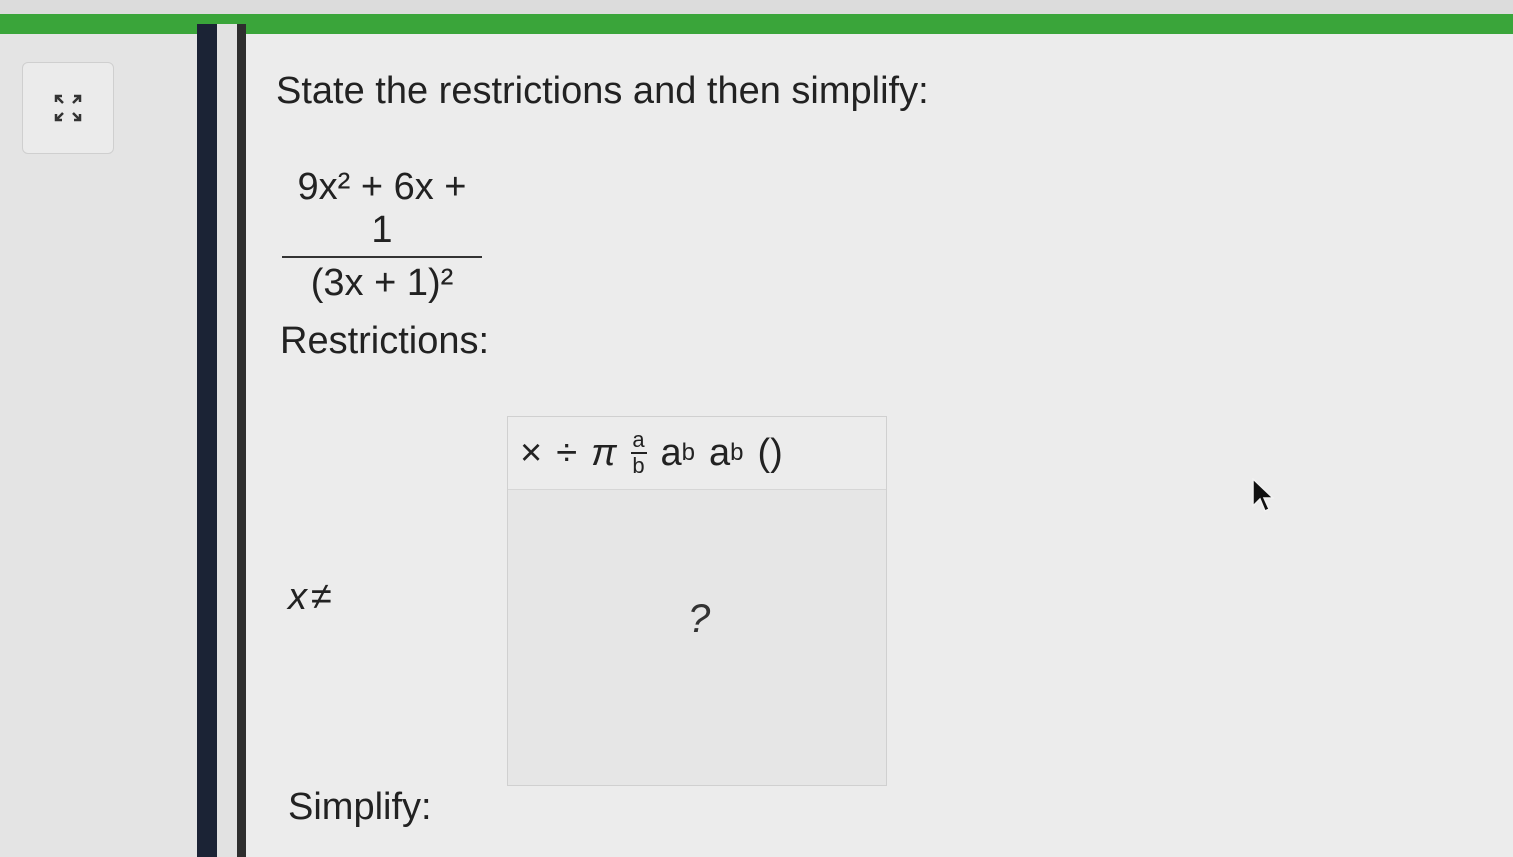 The height and width of the screenshot is (857, 1513). What do you see at coordinates (566, 453) in the screenshot?
I see `divide-button: ÷` at bounding box center [566, 453].